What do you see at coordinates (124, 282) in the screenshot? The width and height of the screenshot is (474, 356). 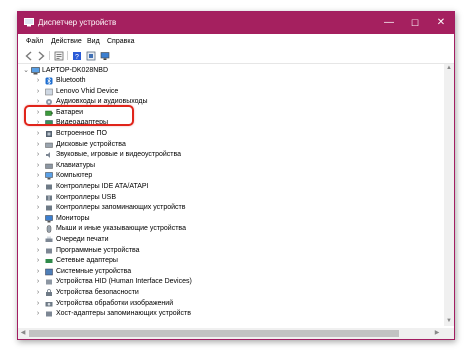 I see `tree-item-label: Устройства HID (Human Interface Devices)` at bounding box center [124, 282].